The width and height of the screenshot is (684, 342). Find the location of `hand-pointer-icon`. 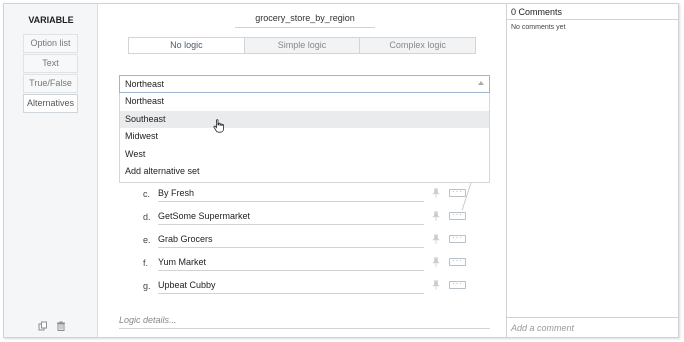

hand-pointer-icon is located at coordinates (219, 127).